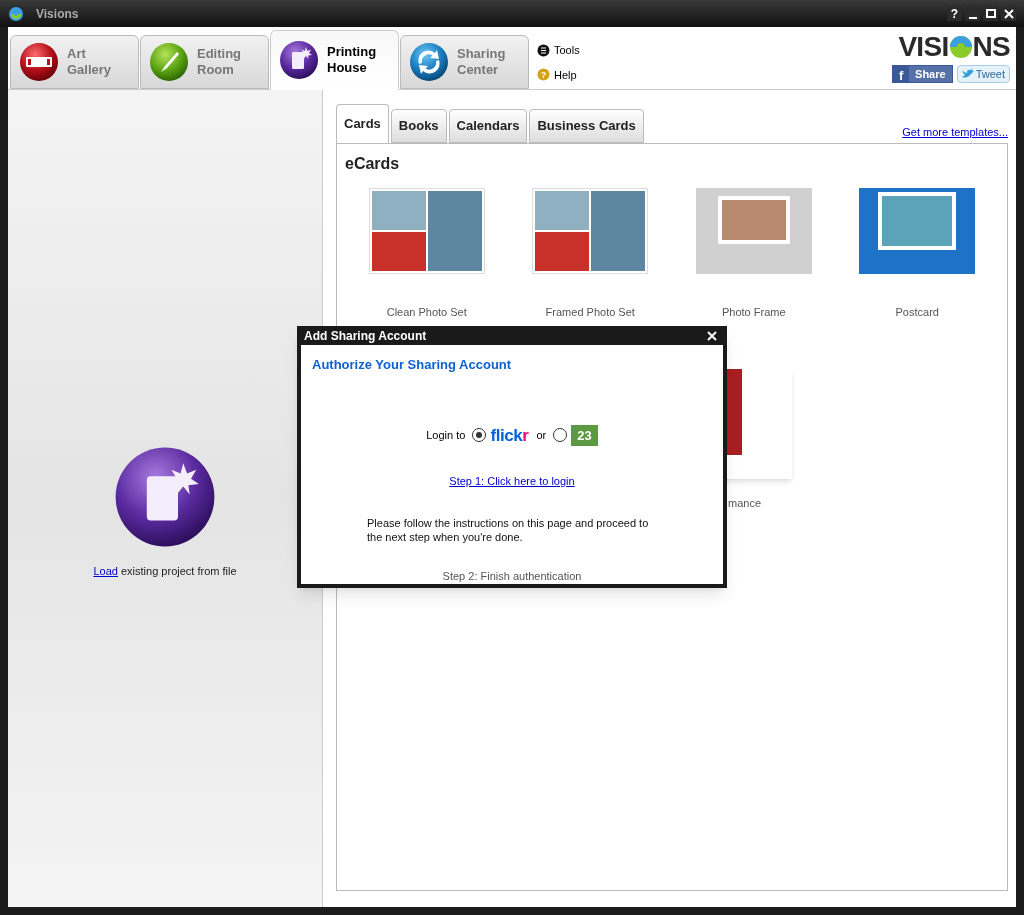  What do you see at coordinates (586, 126) in the screenshot?
I see `category-tab: Business Cards` at bounding box center [586, 126].